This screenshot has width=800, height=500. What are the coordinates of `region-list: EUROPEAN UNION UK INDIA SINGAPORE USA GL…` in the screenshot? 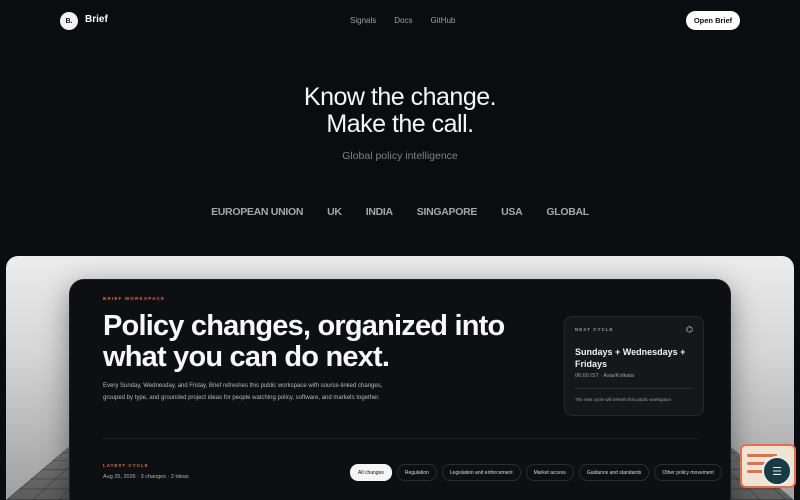 It's located at (400, 212).